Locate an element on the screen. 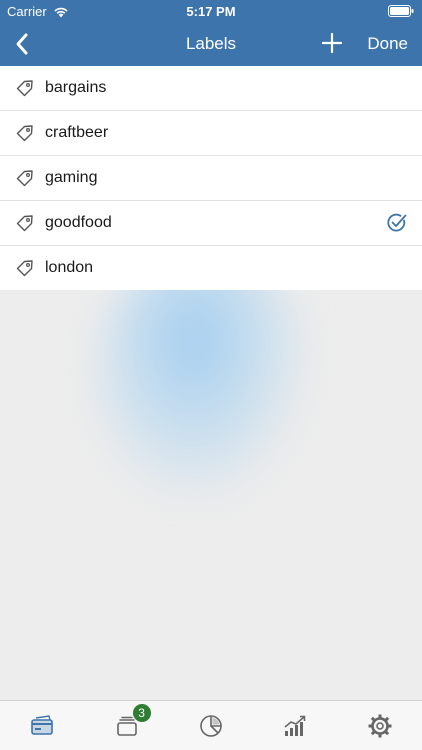  status-time: 5:17 PM is located at coordinates (211, 11).